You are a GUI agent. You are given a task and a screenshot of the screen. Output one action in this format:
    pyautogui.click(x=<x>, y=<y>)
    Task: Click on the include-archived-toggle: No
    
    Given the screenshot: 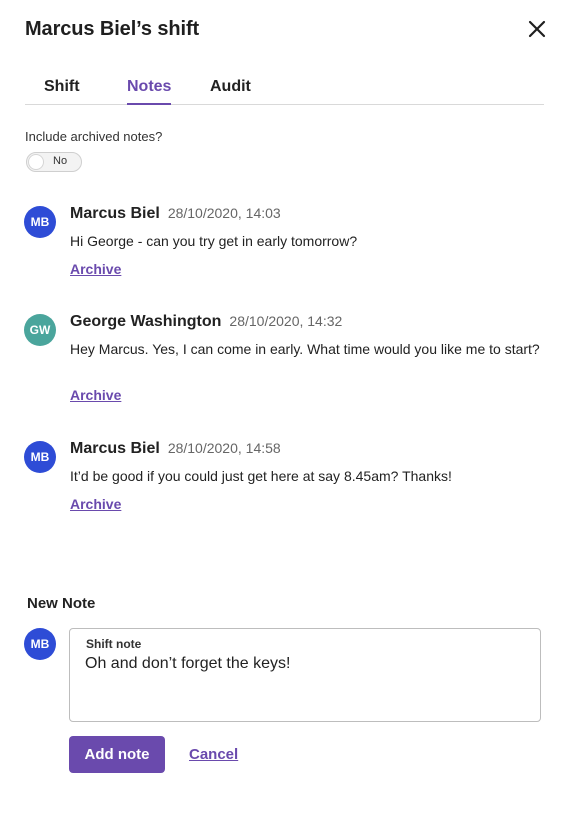 What is the action you would take?
    pyautogui.click(x=54, y=162)
    